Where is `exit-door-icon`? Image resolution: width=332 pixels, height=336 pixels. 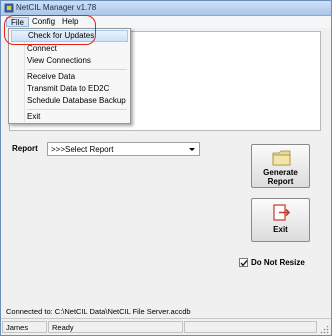
exit-door-icon is located at coordinates (282, 212).